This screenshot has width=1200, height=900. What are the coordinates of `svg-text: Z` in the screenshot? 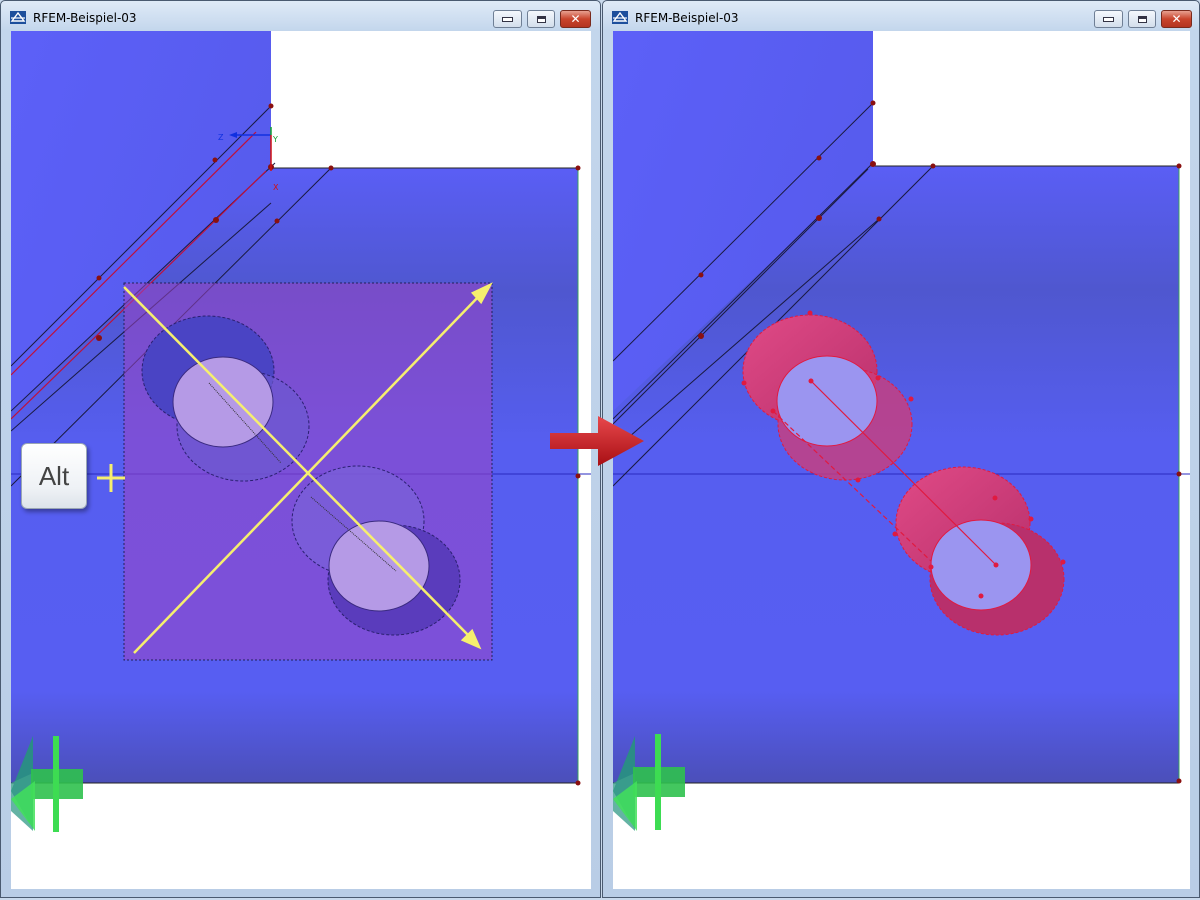 It's located at (221, 137).